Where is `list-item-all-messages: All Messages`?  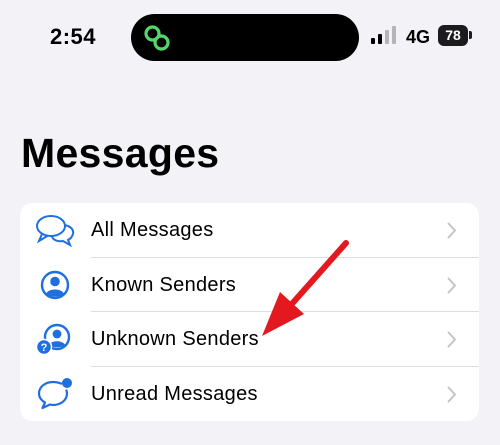 list-item-all-messages: All Messages is located at coordinates (249, 230).